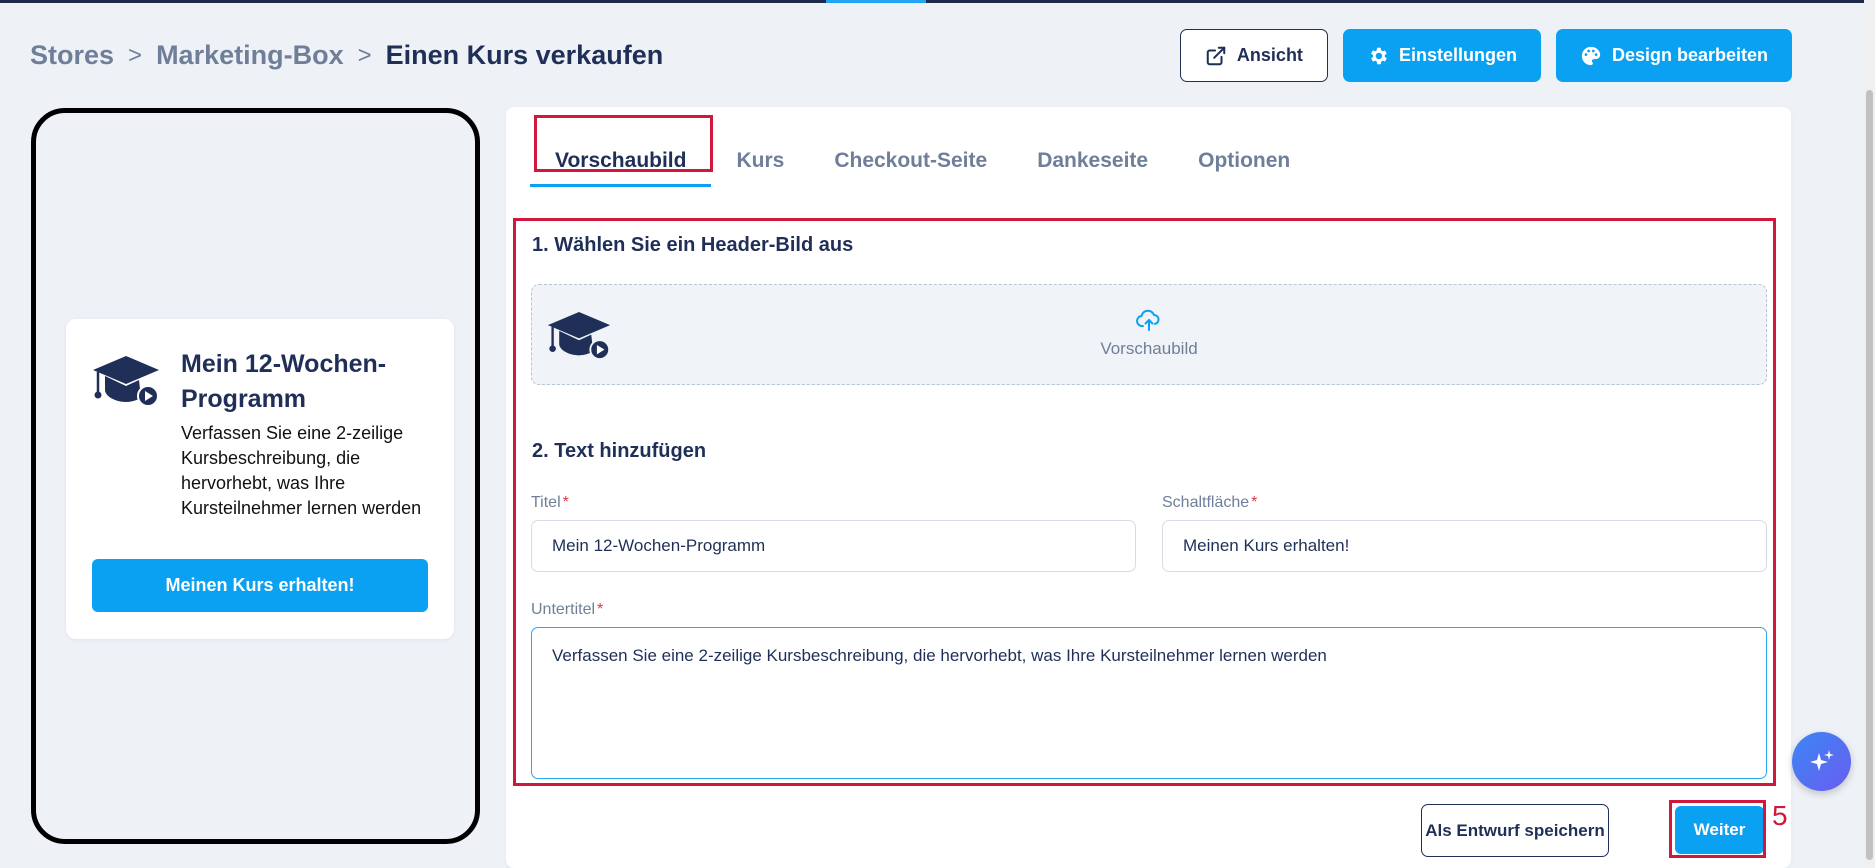  Describe the element at coordinates (1457, 55) in the screenshot. I see `settings-button-label: Einstellungen` at that location.